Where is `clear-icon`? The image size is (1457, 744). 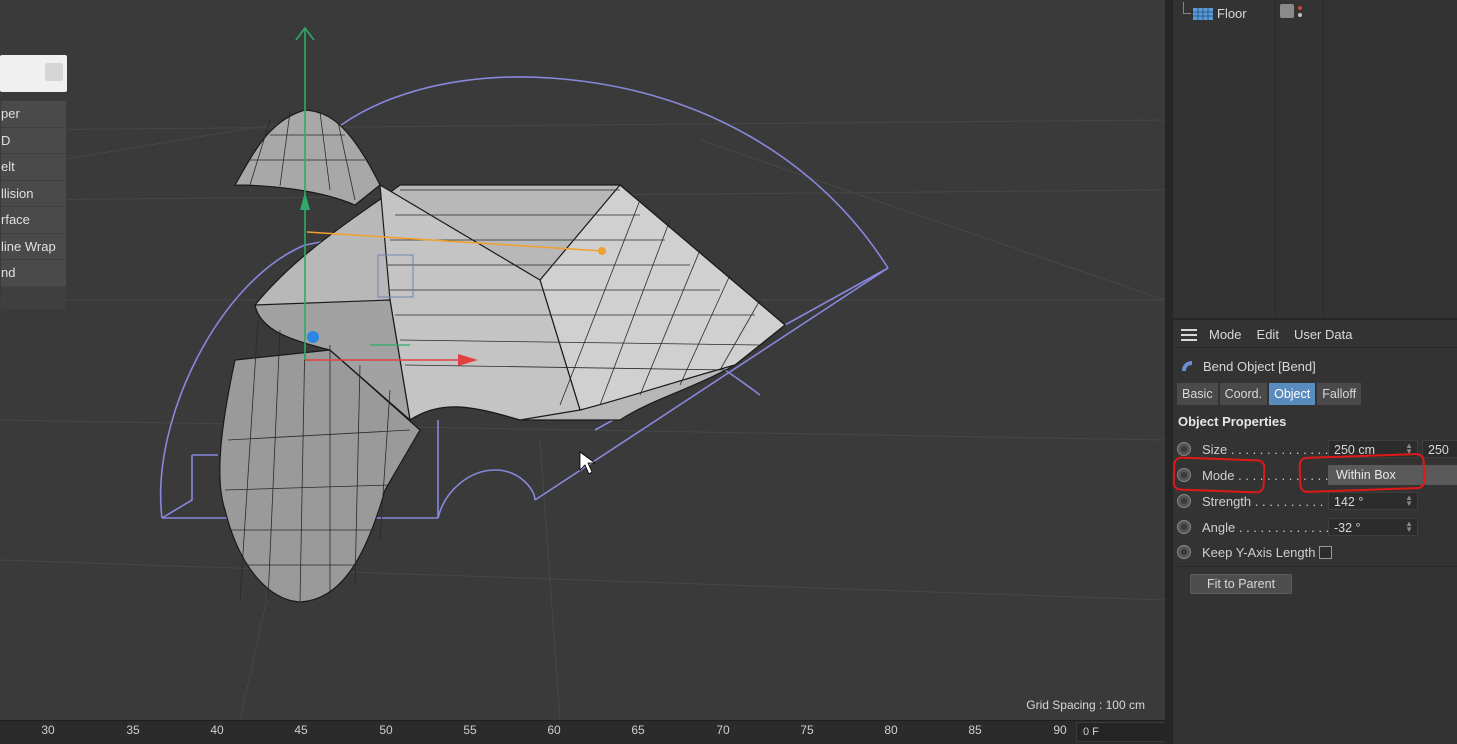 clear-icon is located at coordinates (54, 72).